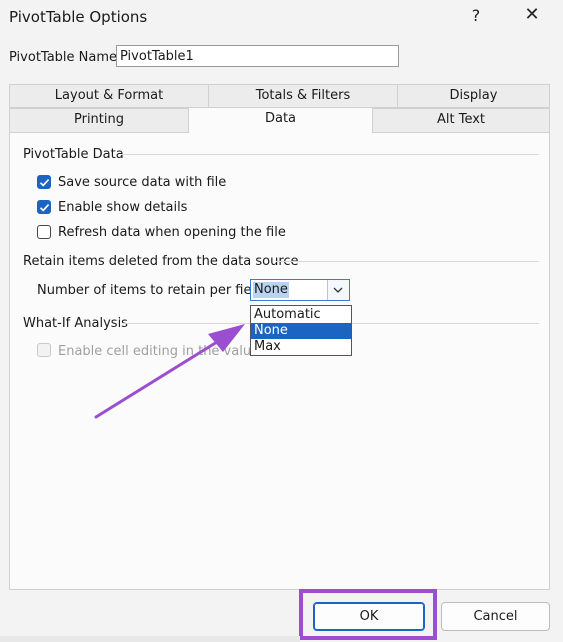  What do you see at coordinates (65, 57) in the screenshot?
I see `pivottable-name-label: PivotTable Name:` at bounding box center [65, 57].